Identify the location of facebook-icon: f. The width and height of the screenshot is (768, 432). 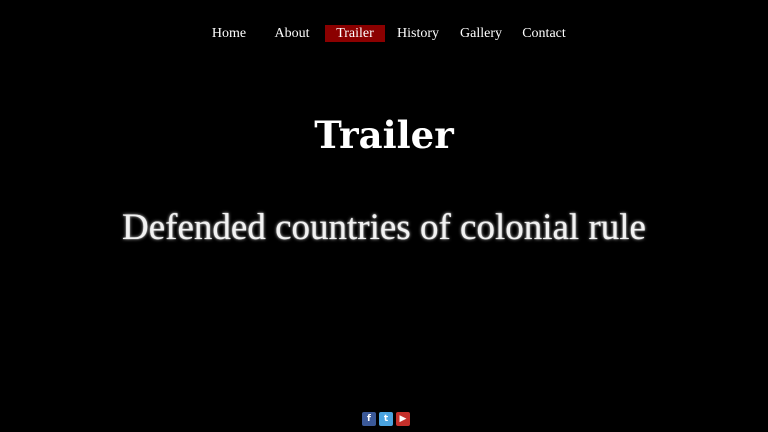
(369, 419).